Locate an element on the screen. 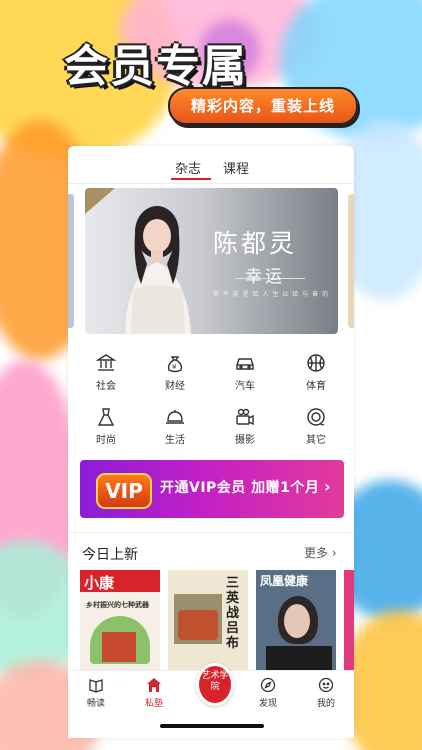 The width and height of the screenshot is (422, 750). tab-bar: 杂志 课程 is located at coordinates (211, 170).